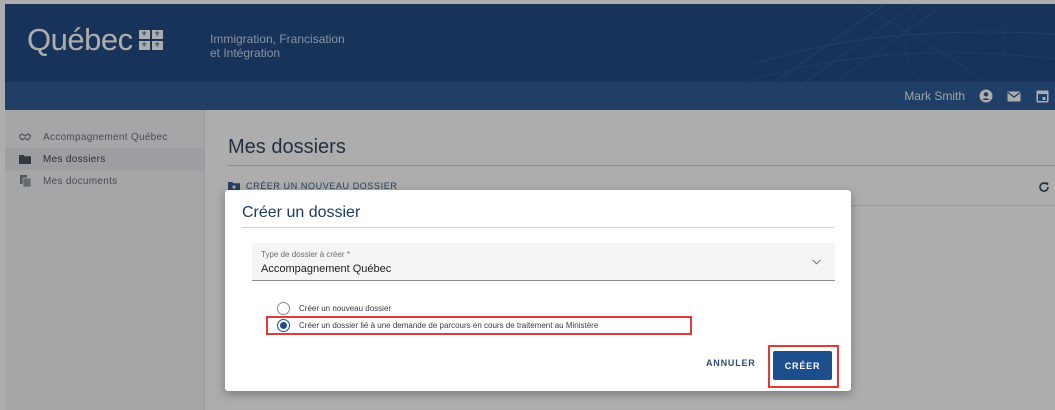 This screenshot has height=410, width=1055. What do you see at coordinates (301, 212) in the screenshot?
I see `dialog-title: Créer un dossier` at bounding box center [301, 212].